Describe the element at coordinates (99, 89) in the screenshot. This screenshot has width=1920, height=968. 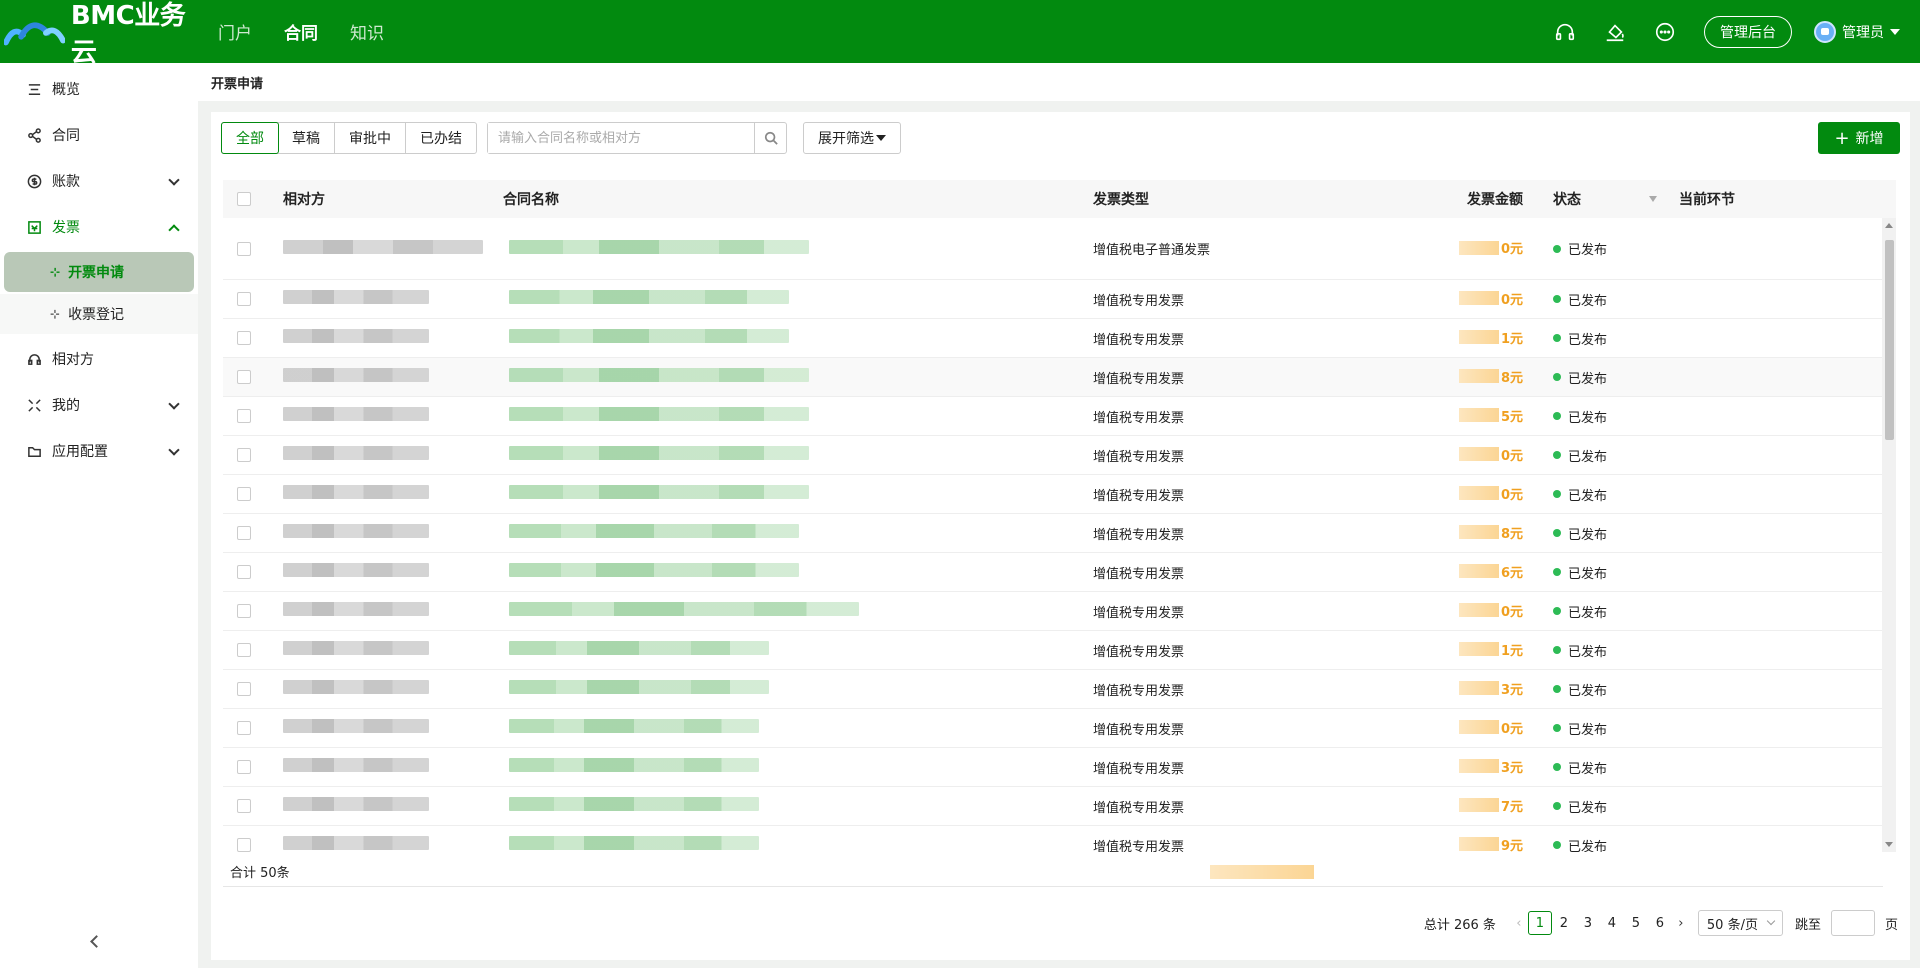
I see `sidebar-item-overview: 概览` at that location.